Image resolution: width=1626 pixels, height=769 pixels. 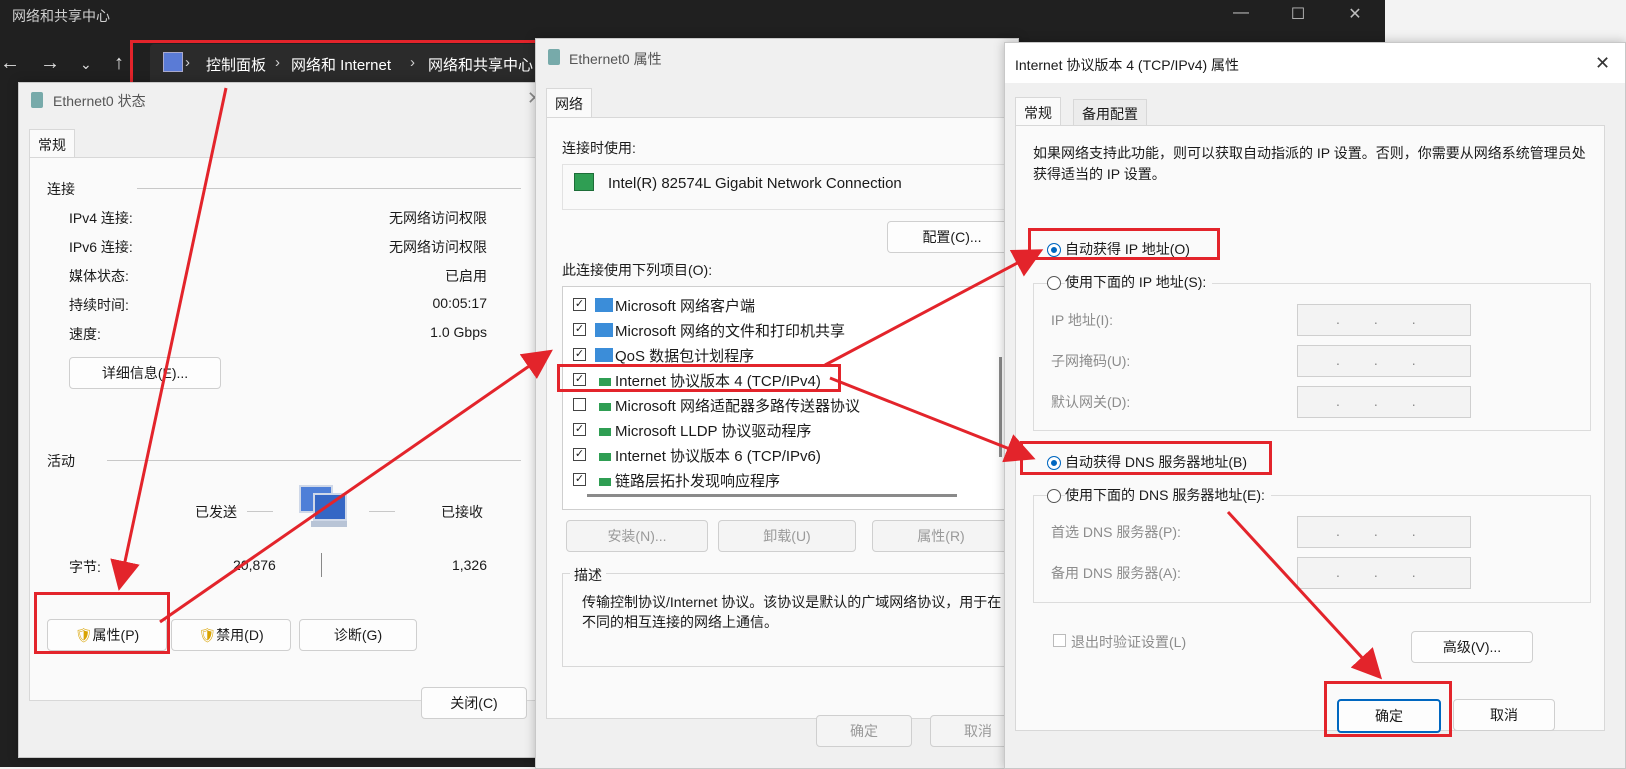 I want to click on arrow-to-properties, so click(x=169, y=339).